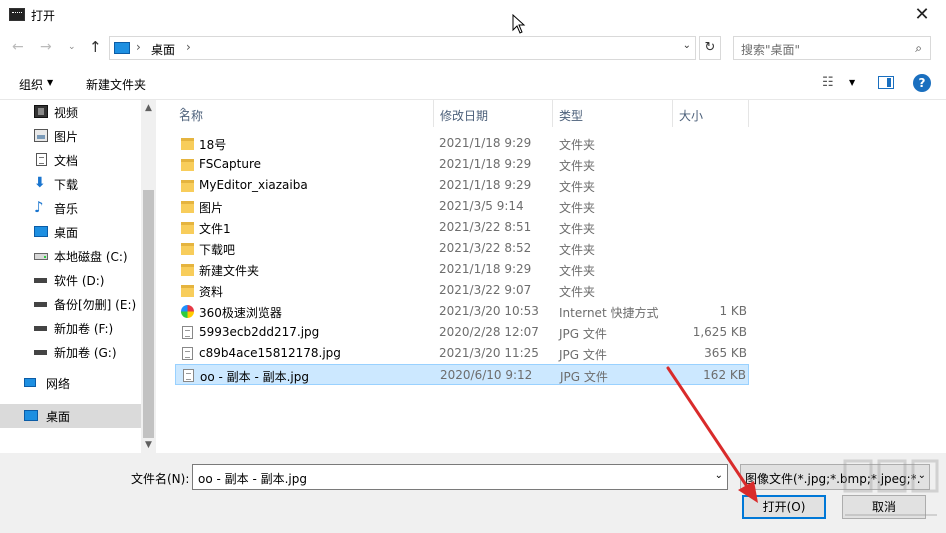 This screenshot has width=946, height=533. I want to click on file-row: 图片 2021/3/5 9:14 文件夹, so click(462, 206).